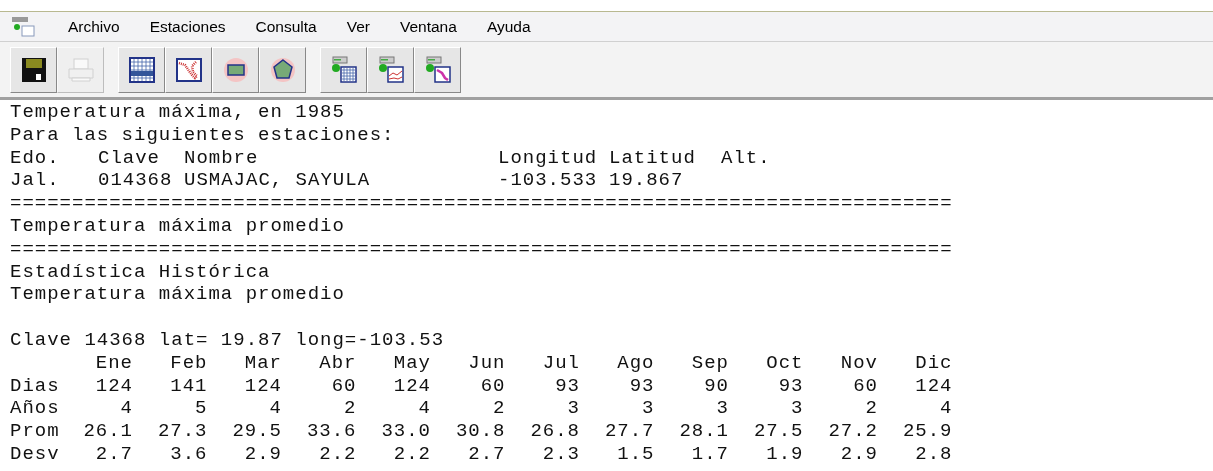 The width and height of the screenshot is (1213, 471). Describe the element at coordinates (858, 363) in the screenshot. I see `column-header: Nov` at that location.